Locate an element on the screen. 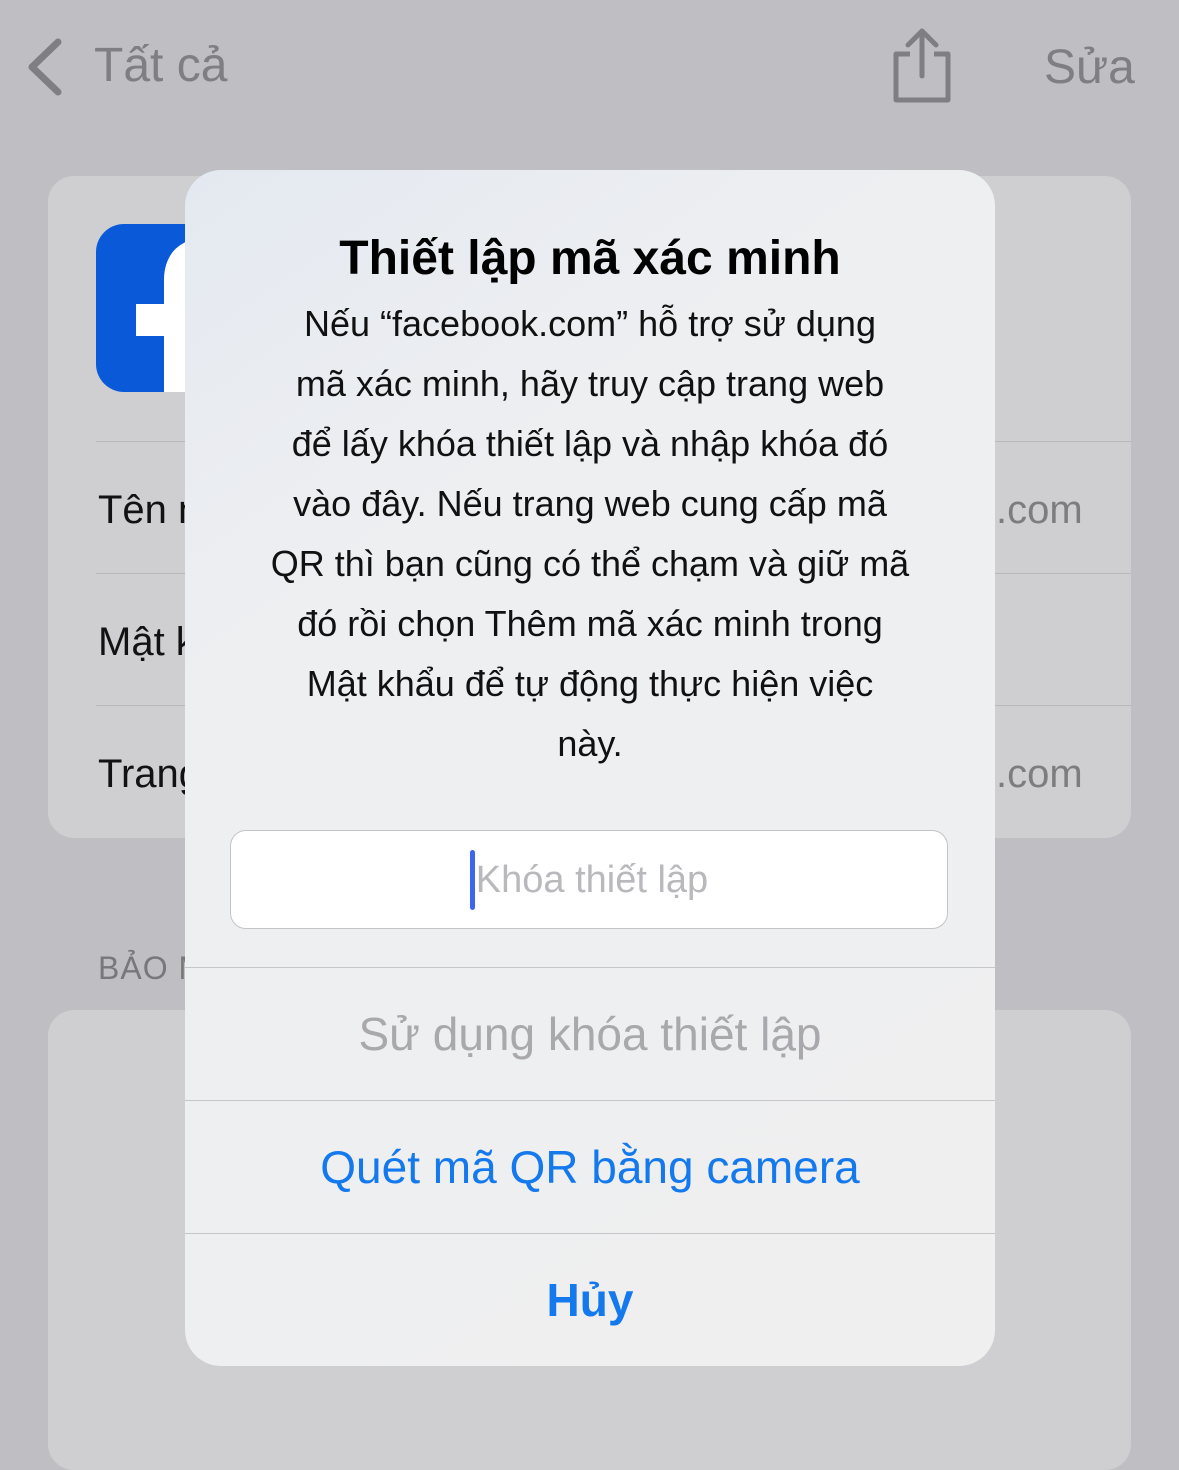 The height and width of the screenshot is (1470, 1179). share-icon is located at coordinates (922, 65).